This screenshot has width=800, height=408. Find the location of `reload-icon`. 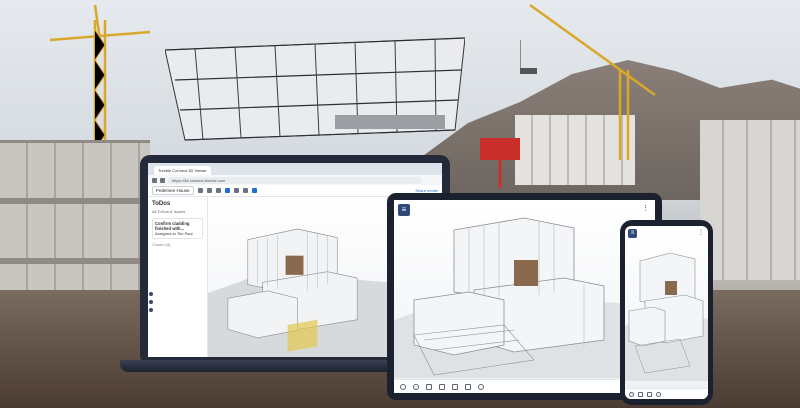

reload-icon is located at coordinates (162, 180).